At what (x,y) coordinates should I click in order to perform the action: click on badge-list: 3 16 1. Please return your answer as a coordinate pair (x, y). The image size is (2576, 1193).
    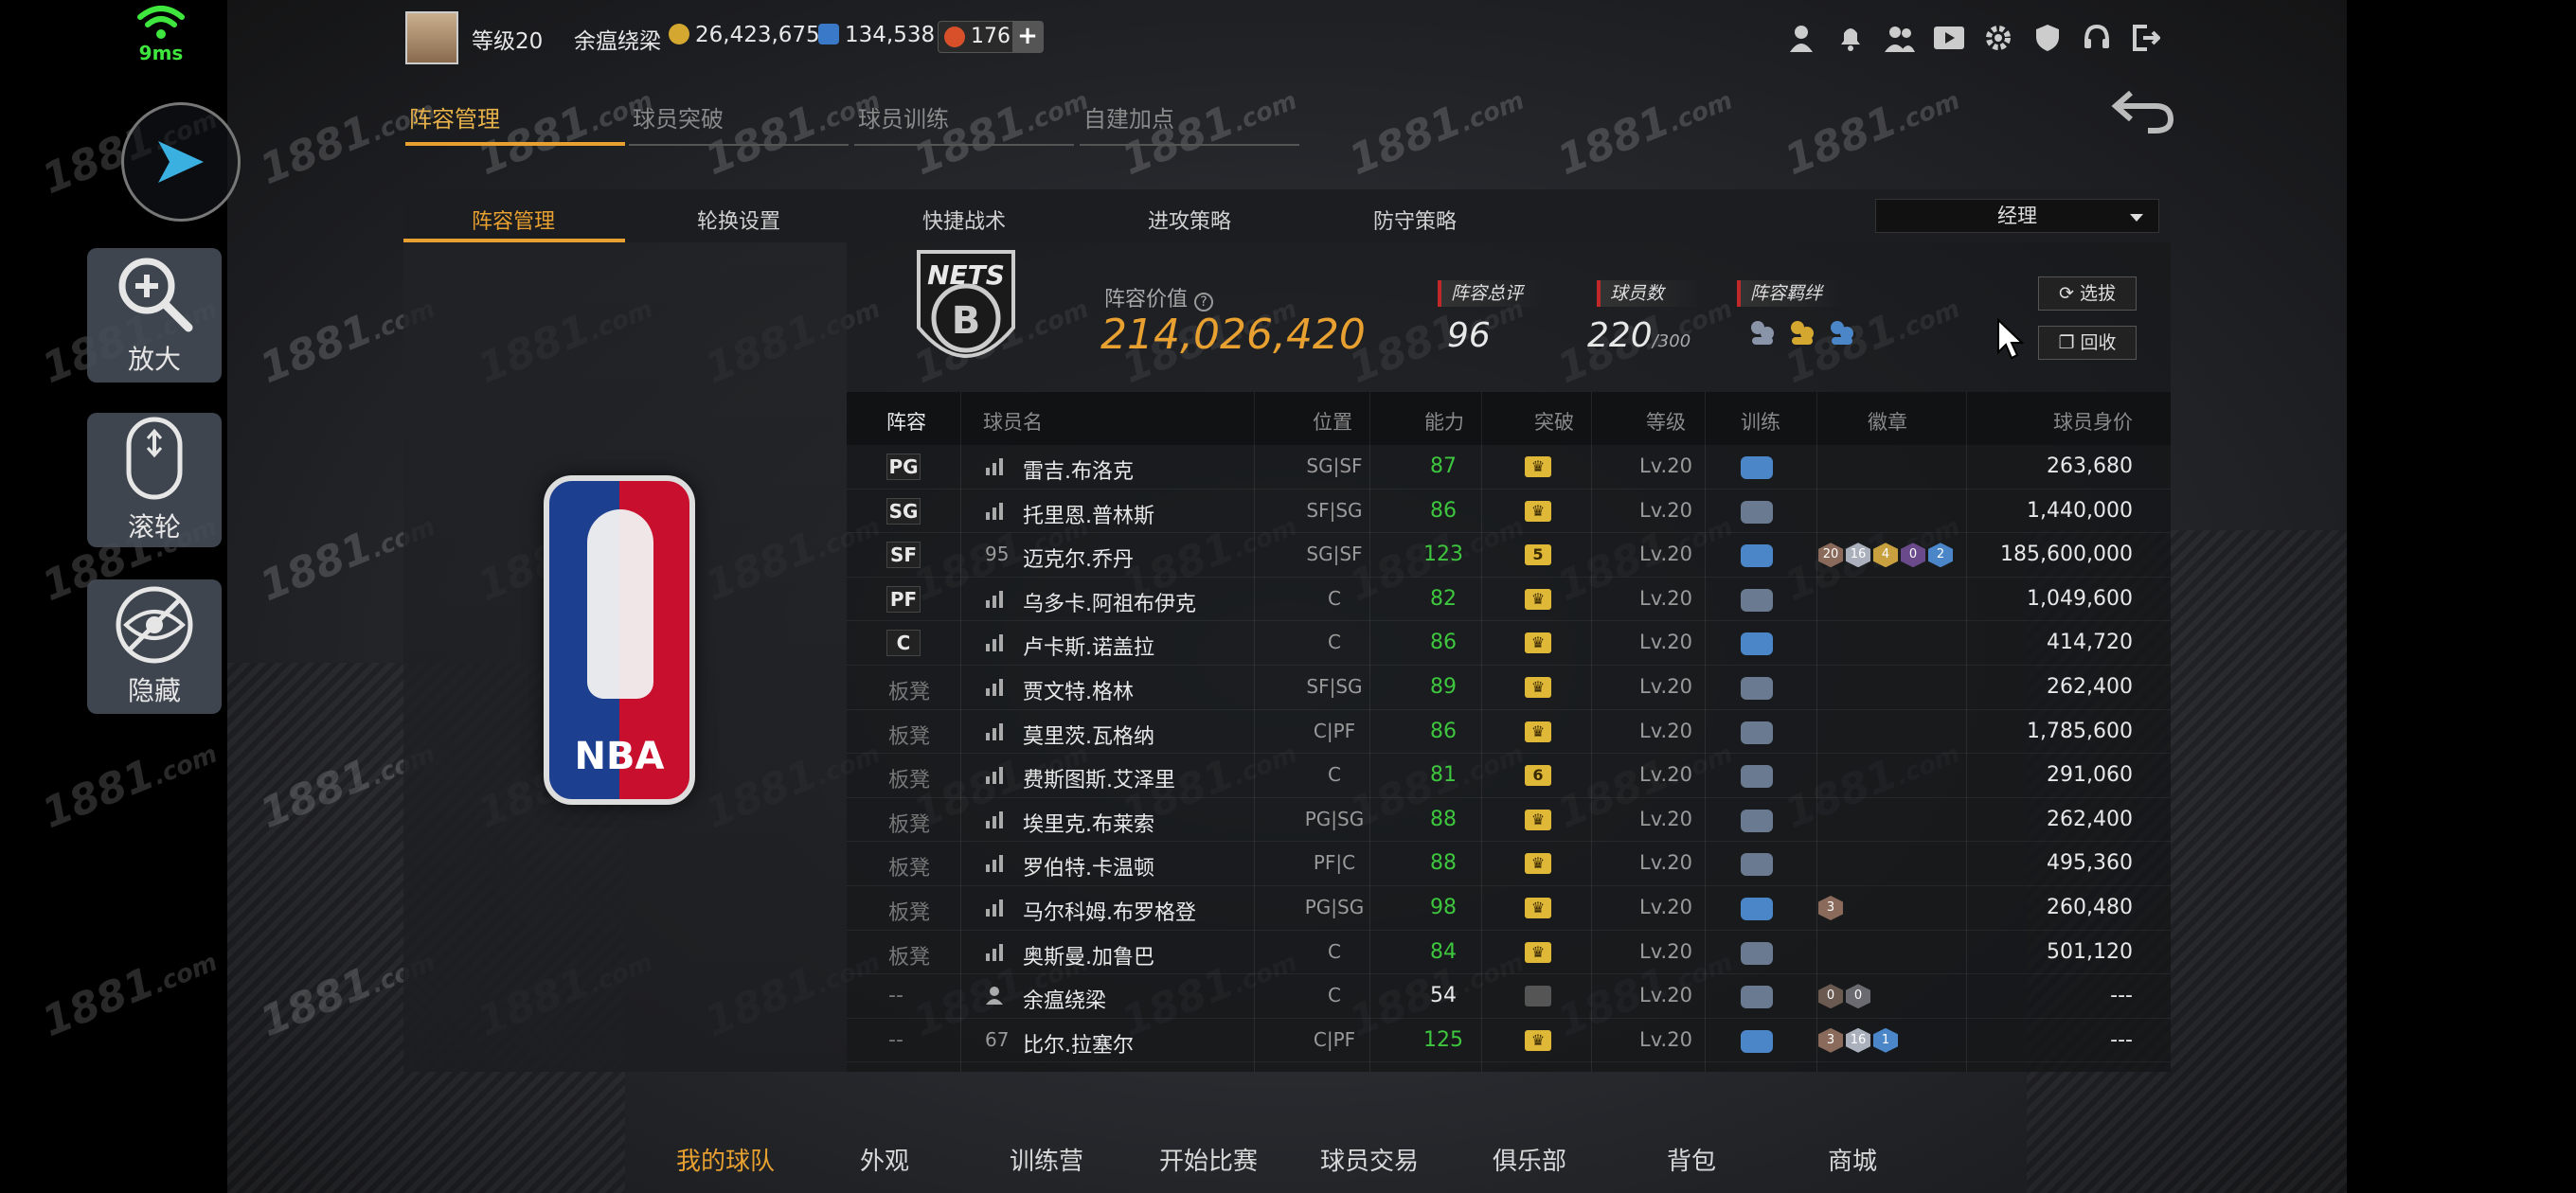
    Looking at the image, I should click on (1858, 1040).